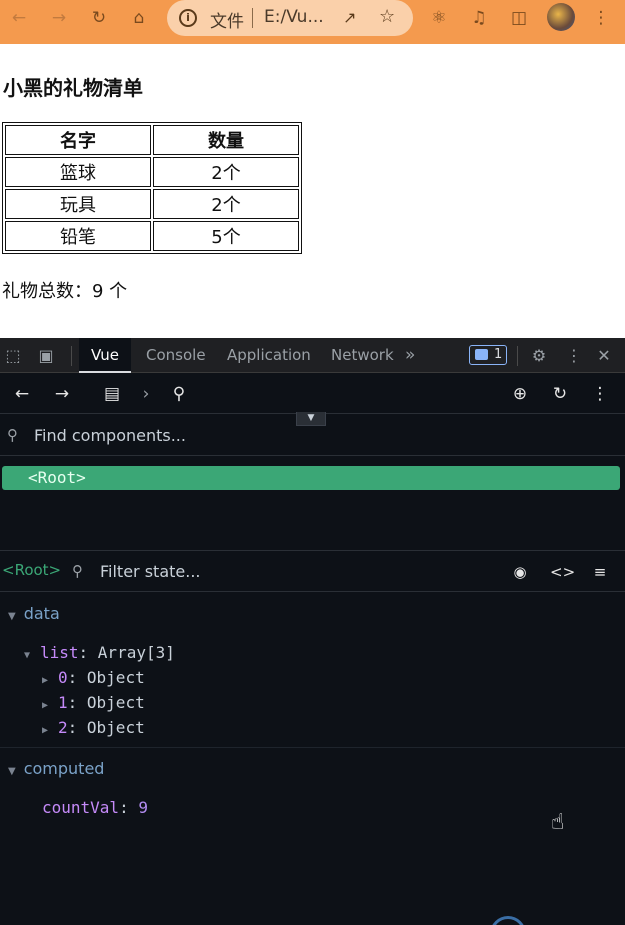 The image size is (625, 925). Describe the element at coordinates (152, 204) in the screenshot. I see `table-row: 玩具 2个` at that location.